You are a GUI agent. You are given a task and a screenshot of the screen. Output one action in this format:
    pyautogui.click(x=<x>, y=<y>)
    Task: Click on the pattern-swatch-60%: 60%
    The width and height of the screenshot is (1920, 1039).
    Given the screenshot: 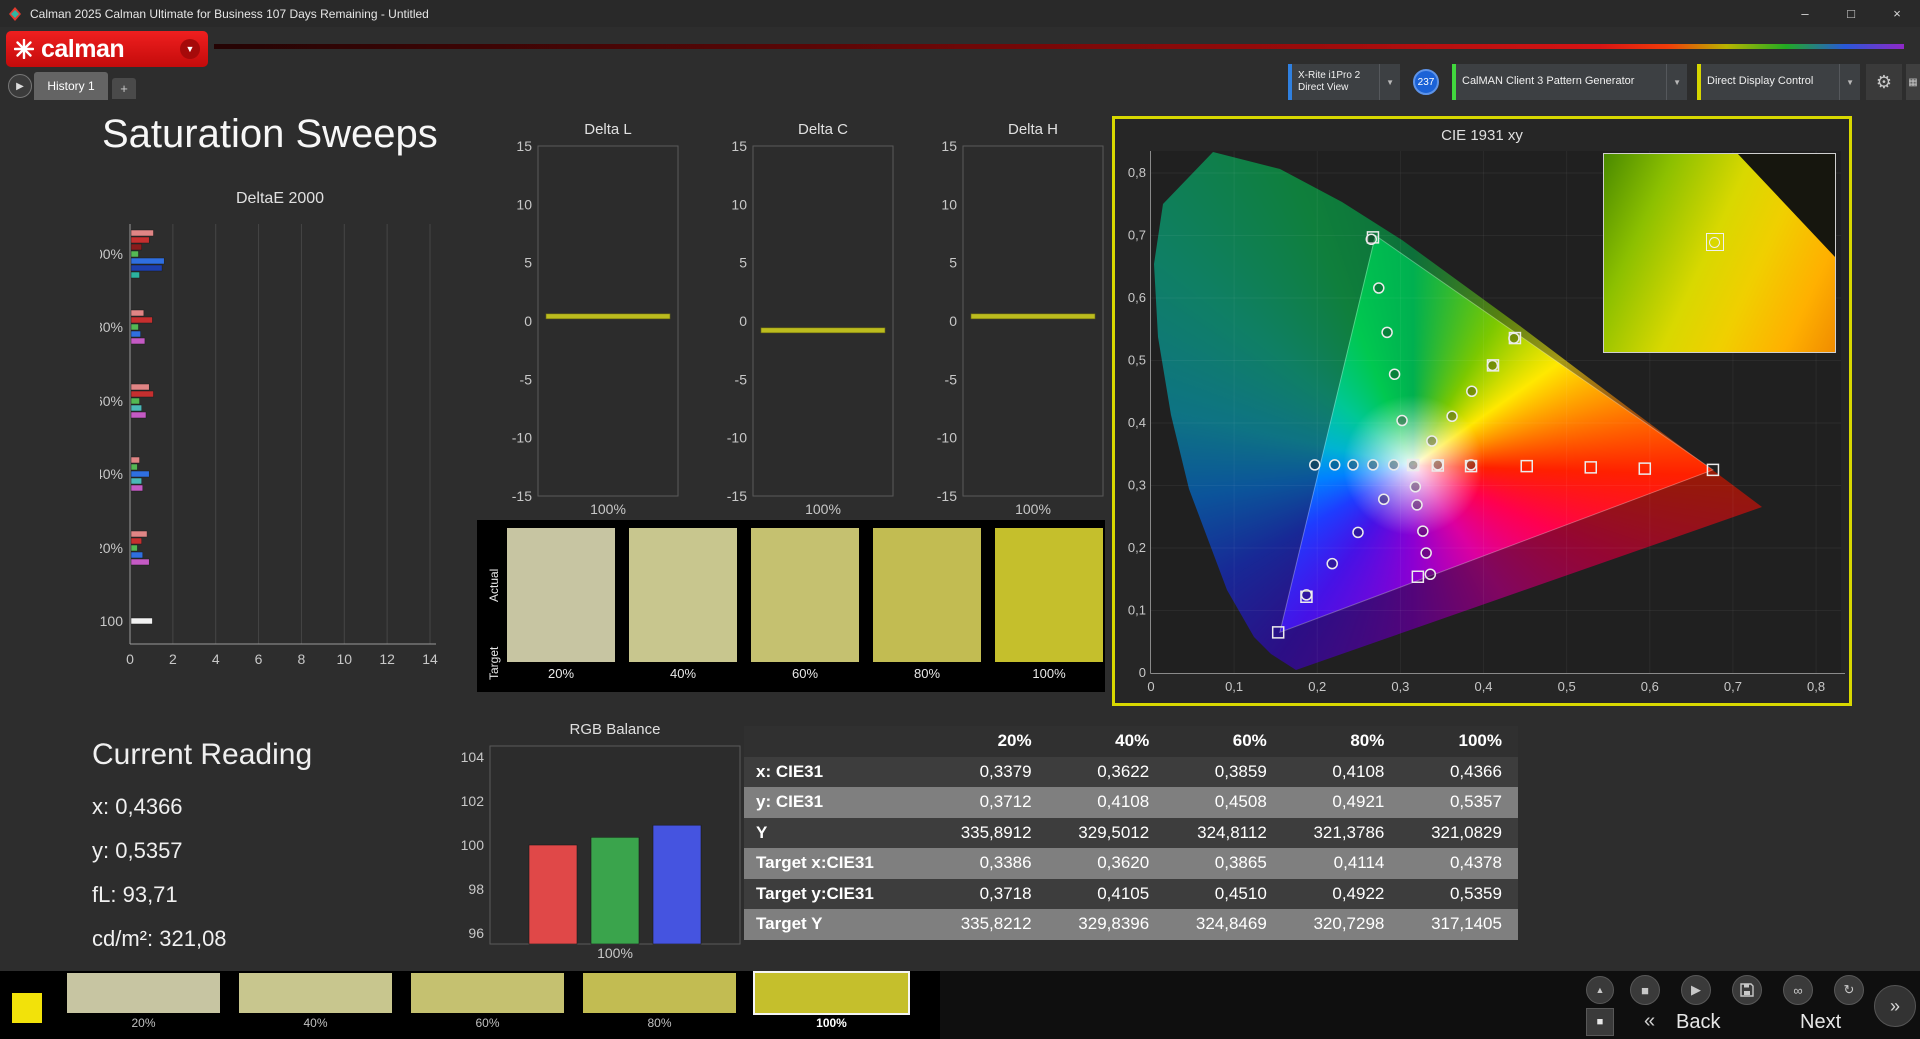 What is the action you would take?
    pyautogui.click(x=487, y=1001)
    